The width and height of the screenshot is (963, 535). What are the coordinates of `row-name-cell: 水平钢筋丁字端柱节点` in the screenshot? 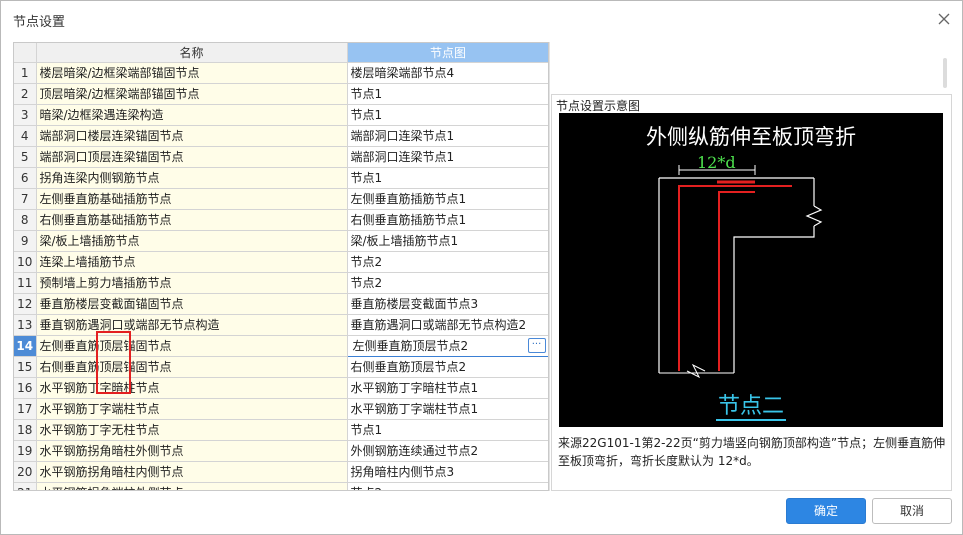 It's located at (192, 409).